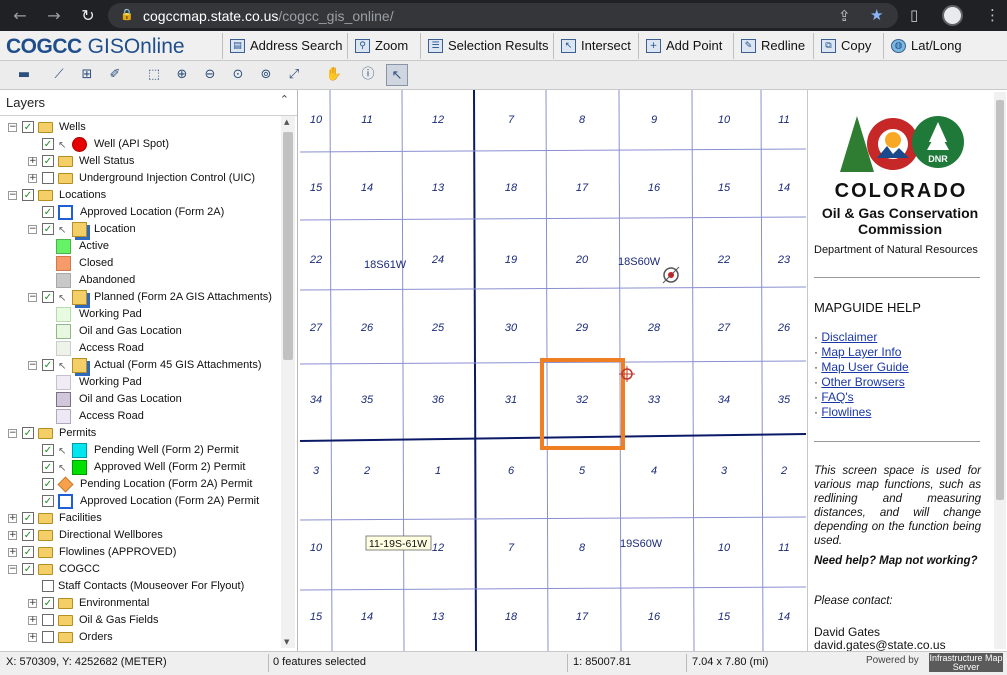 The width and height of the screenshot is (1007, 675). What do you see at coordinates (140, 501) in the screenshot?
I see `layer-row: ✓ Approved Location (Form 2A) Permit` at bounding box center [140, 501].